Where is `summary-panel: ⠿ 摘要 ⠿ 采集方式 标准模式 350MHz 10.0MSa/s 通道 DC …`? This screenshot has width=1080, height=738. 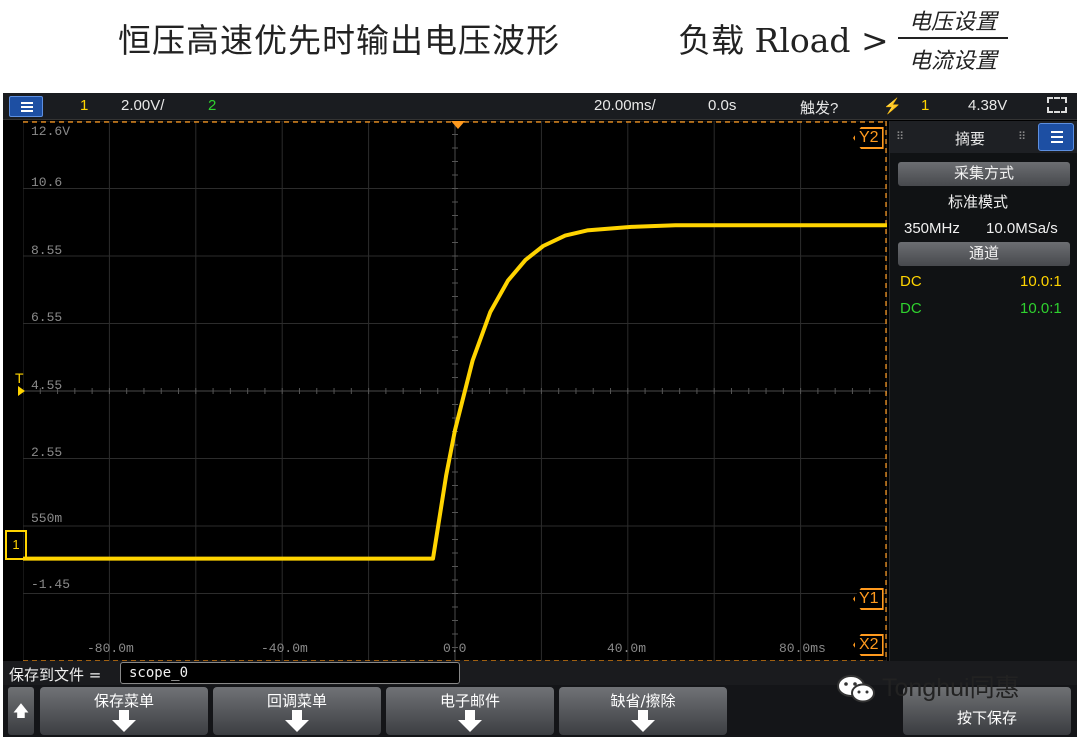
summary-panel: ⠿ 摘要 ⠿ 采集方式 标准模式 350MHz 10.0MSa/s 通道 DC … is located at coordinates (983, 391).